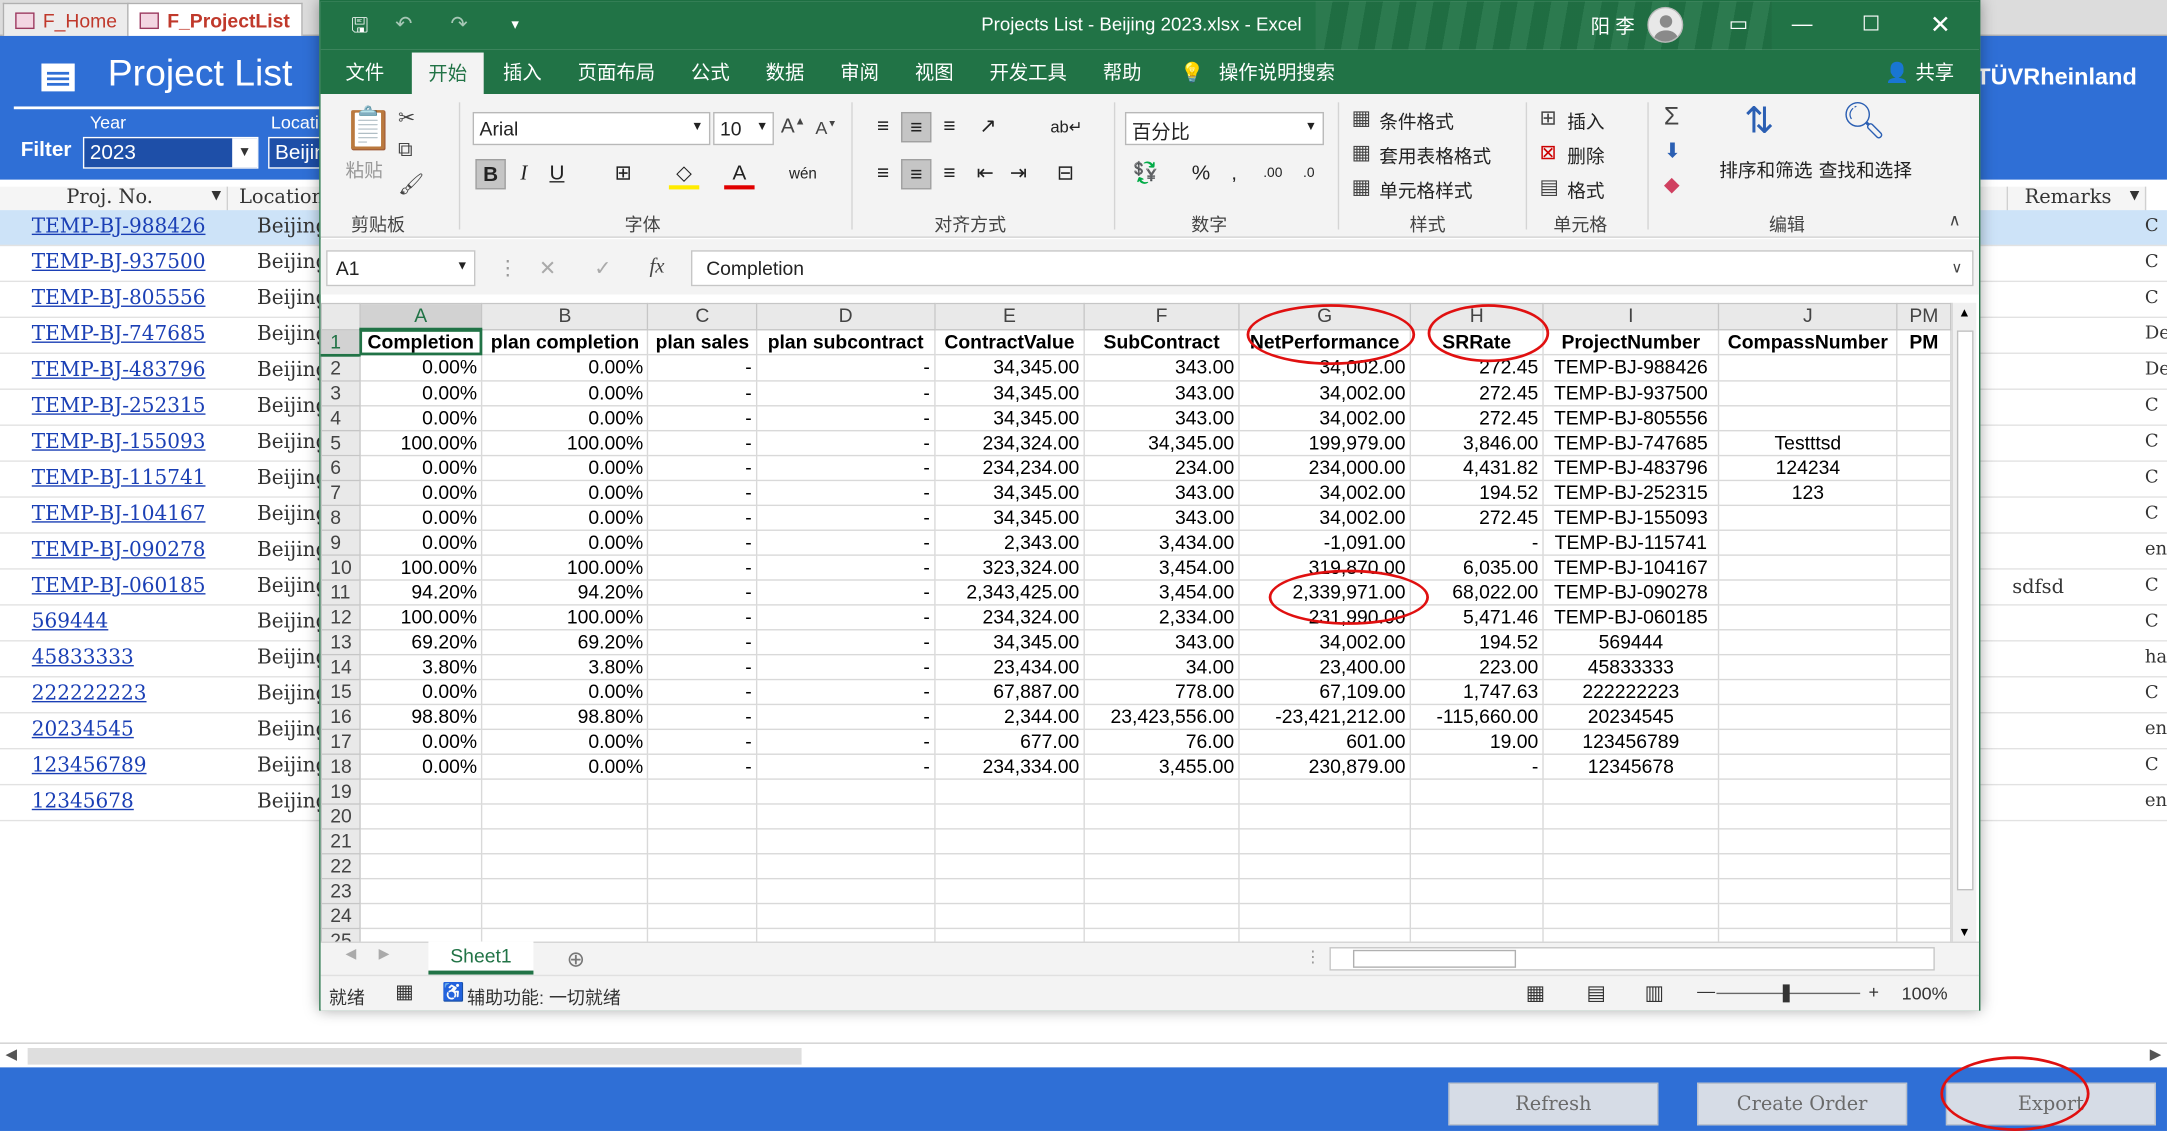 Image resolution: width=2167 pixels, height=1131 pixels. I want to click on align-left-icon: ≡, so click(883, 174).